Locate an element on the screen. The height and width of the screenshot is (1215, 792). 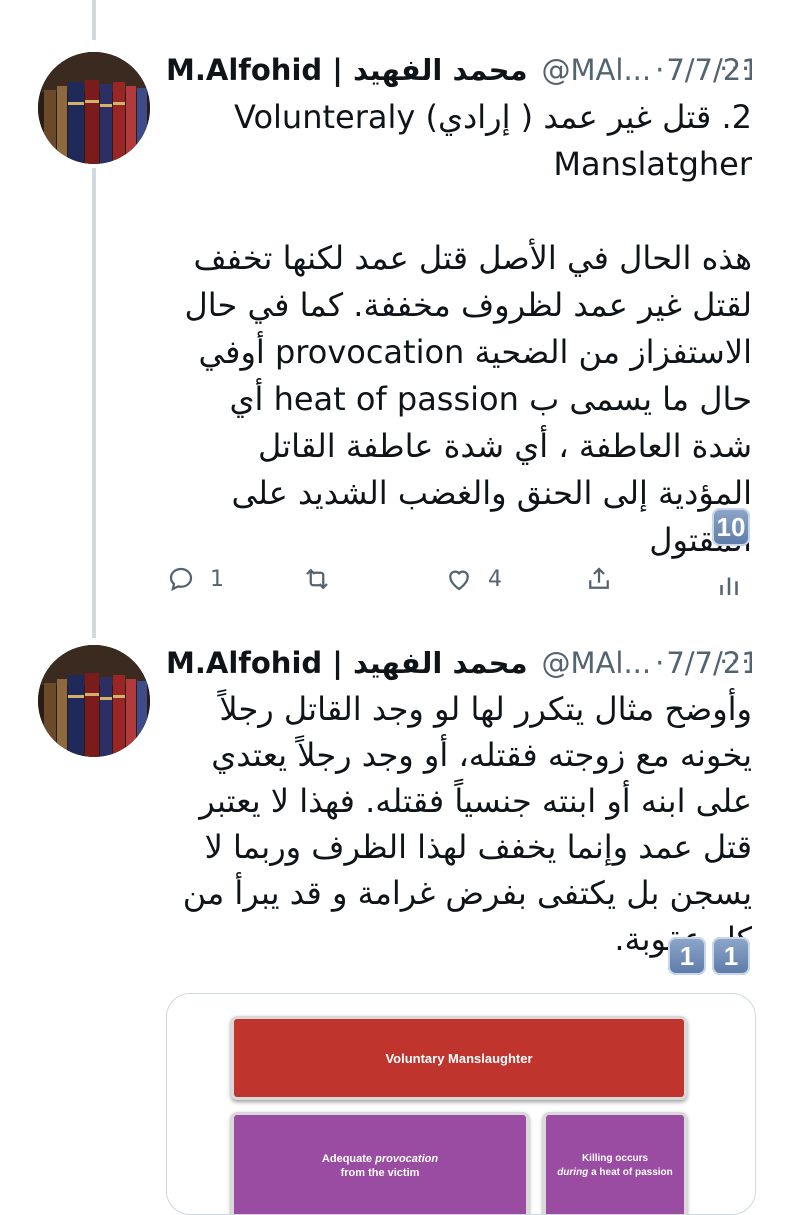
analytics-icon is located at coordinates (729, 586).